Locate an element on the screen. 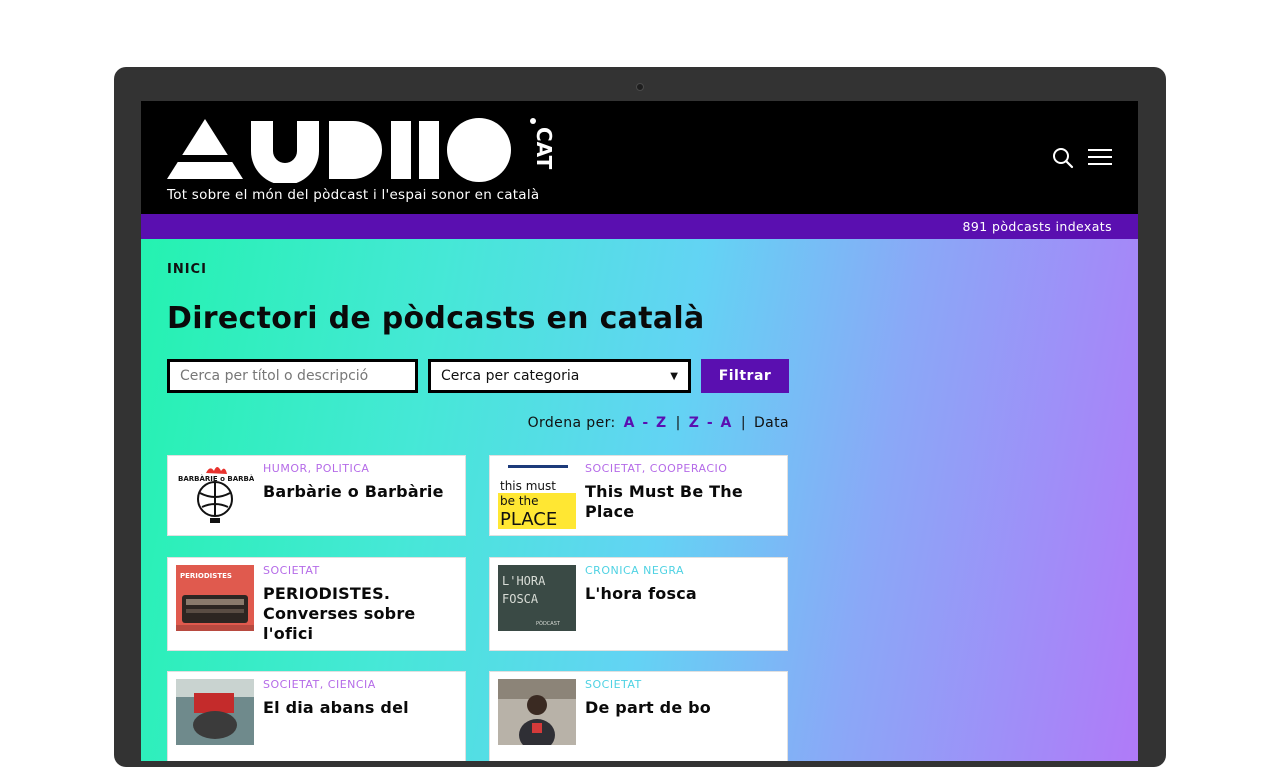 Image resolution: width=1280 pixels, height=767 pixels. header-menu-button is located at coordinates (1100, 157).